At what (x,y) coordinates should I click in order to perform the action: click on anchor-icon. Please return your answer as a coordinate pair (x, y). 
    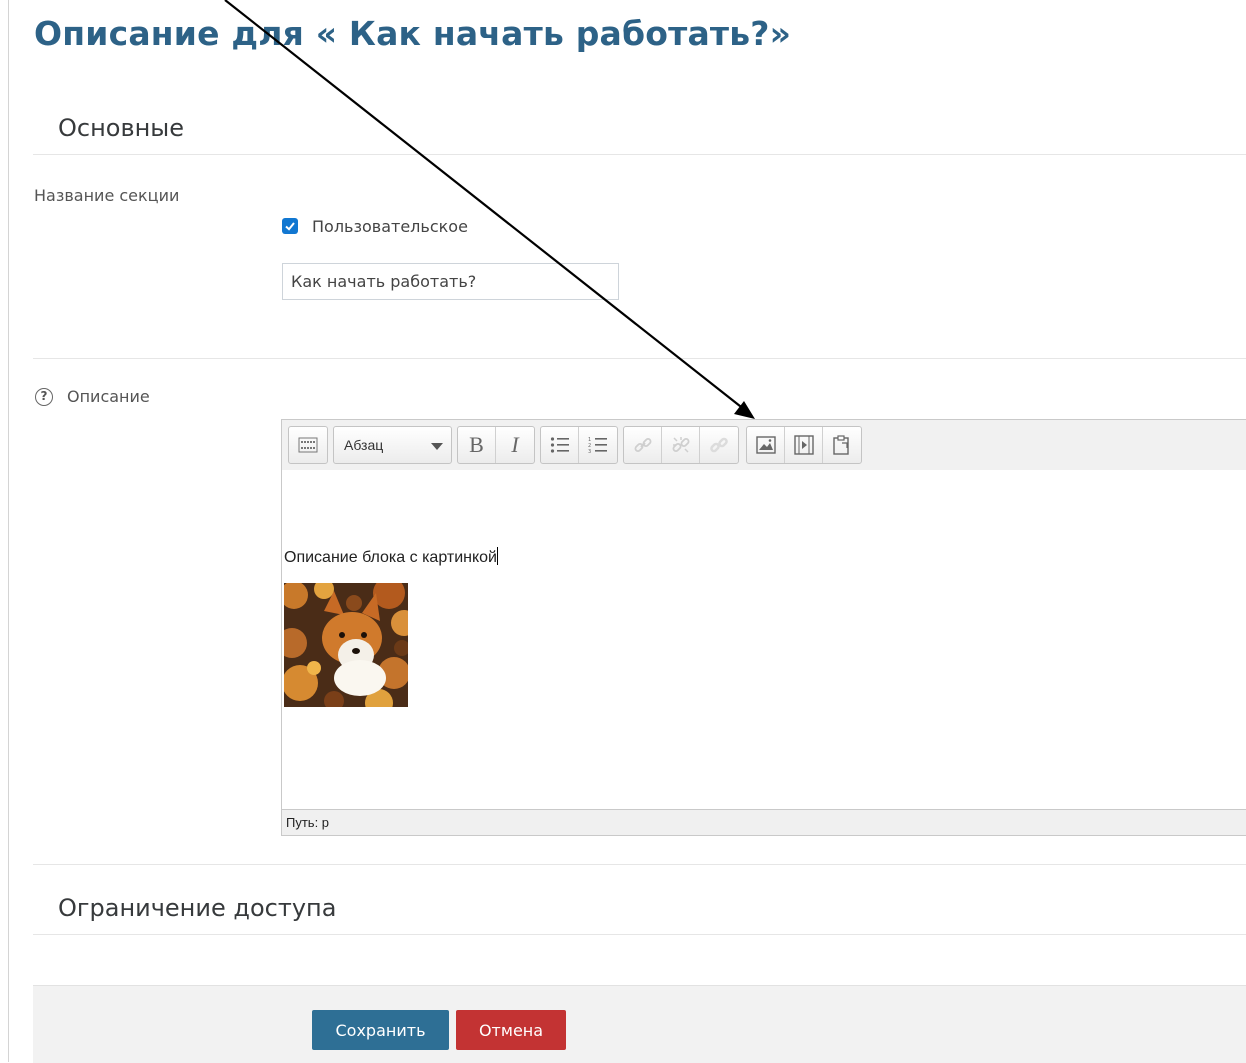
    Looking at the image, I should click on (719, 445).